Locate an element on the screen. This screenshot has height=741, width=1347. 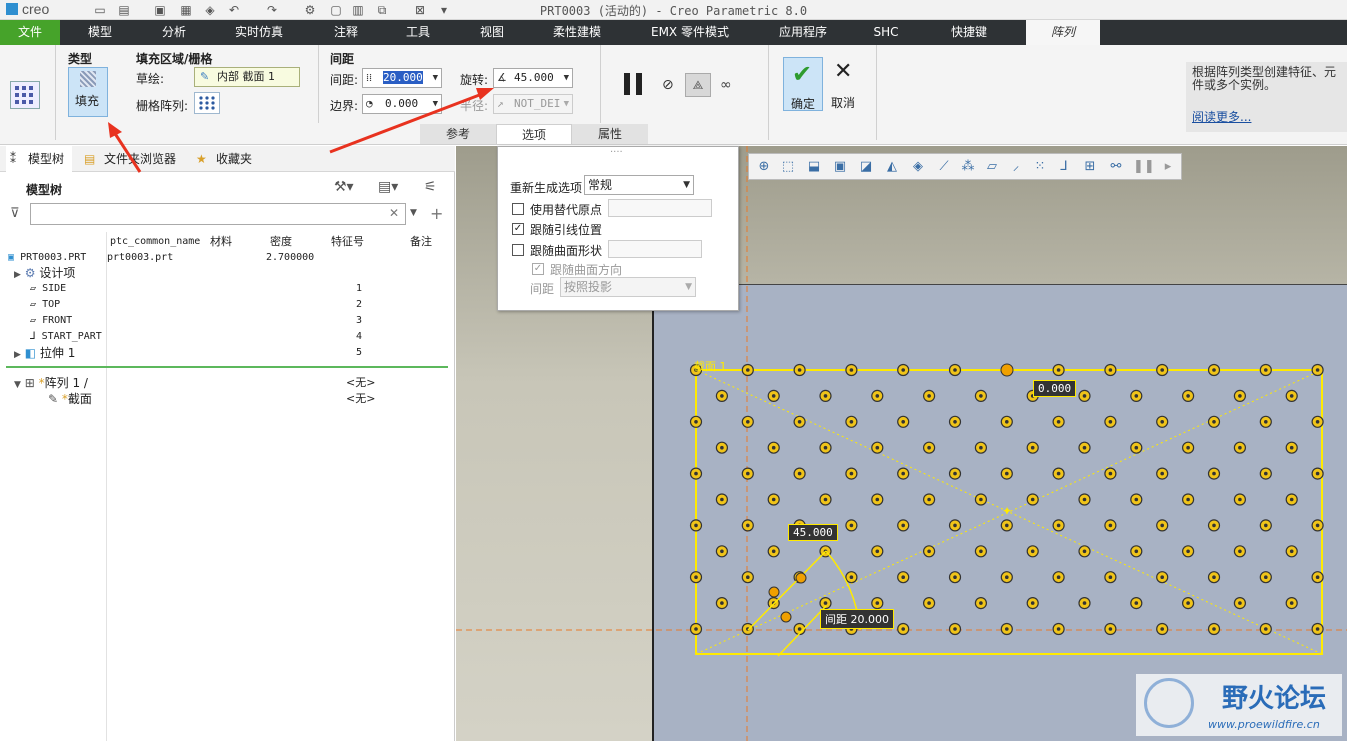
wildfire-logo-icon is located at coordinates (1169, 703).